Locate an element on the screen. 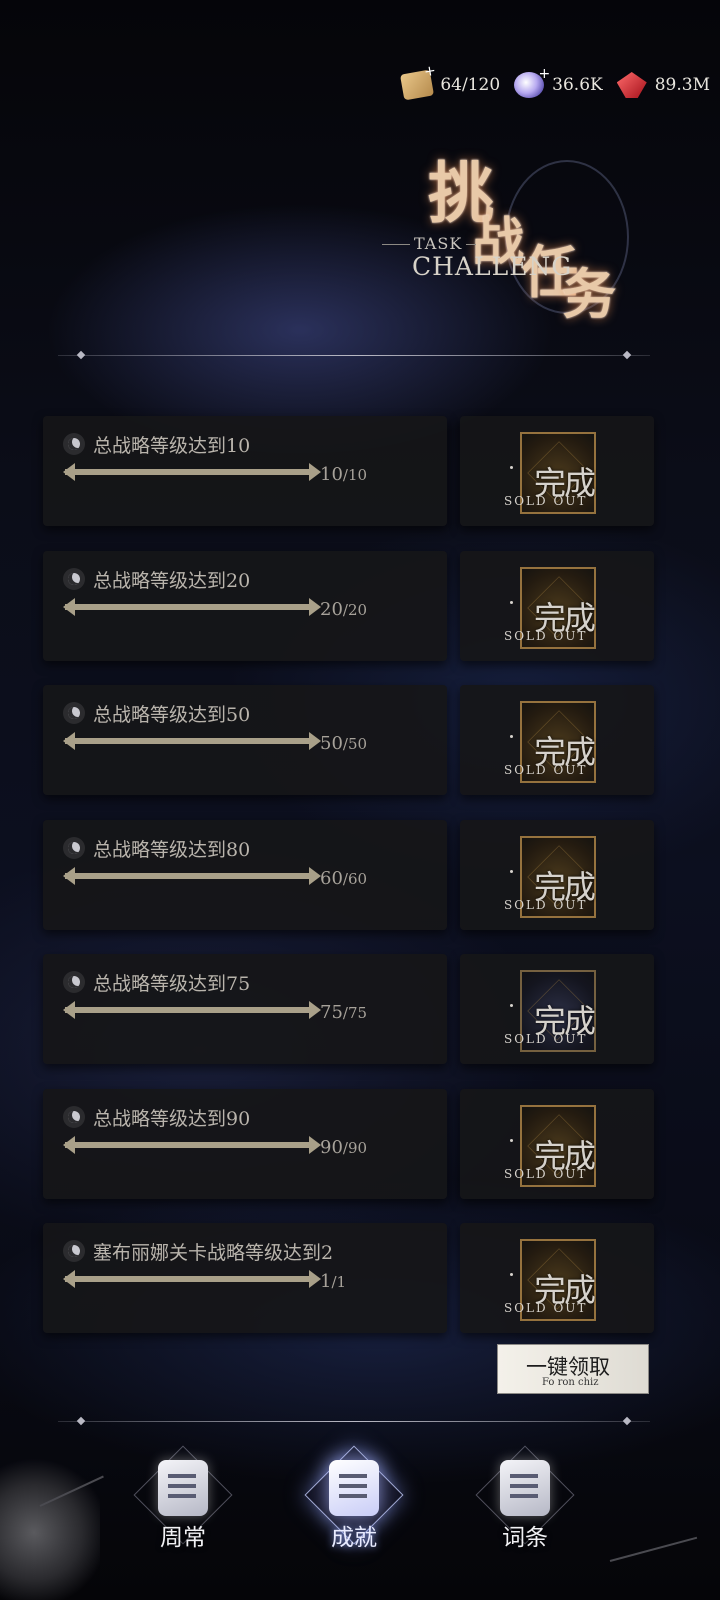  progress-text: 20/20 is located at coordinates (343, 609).